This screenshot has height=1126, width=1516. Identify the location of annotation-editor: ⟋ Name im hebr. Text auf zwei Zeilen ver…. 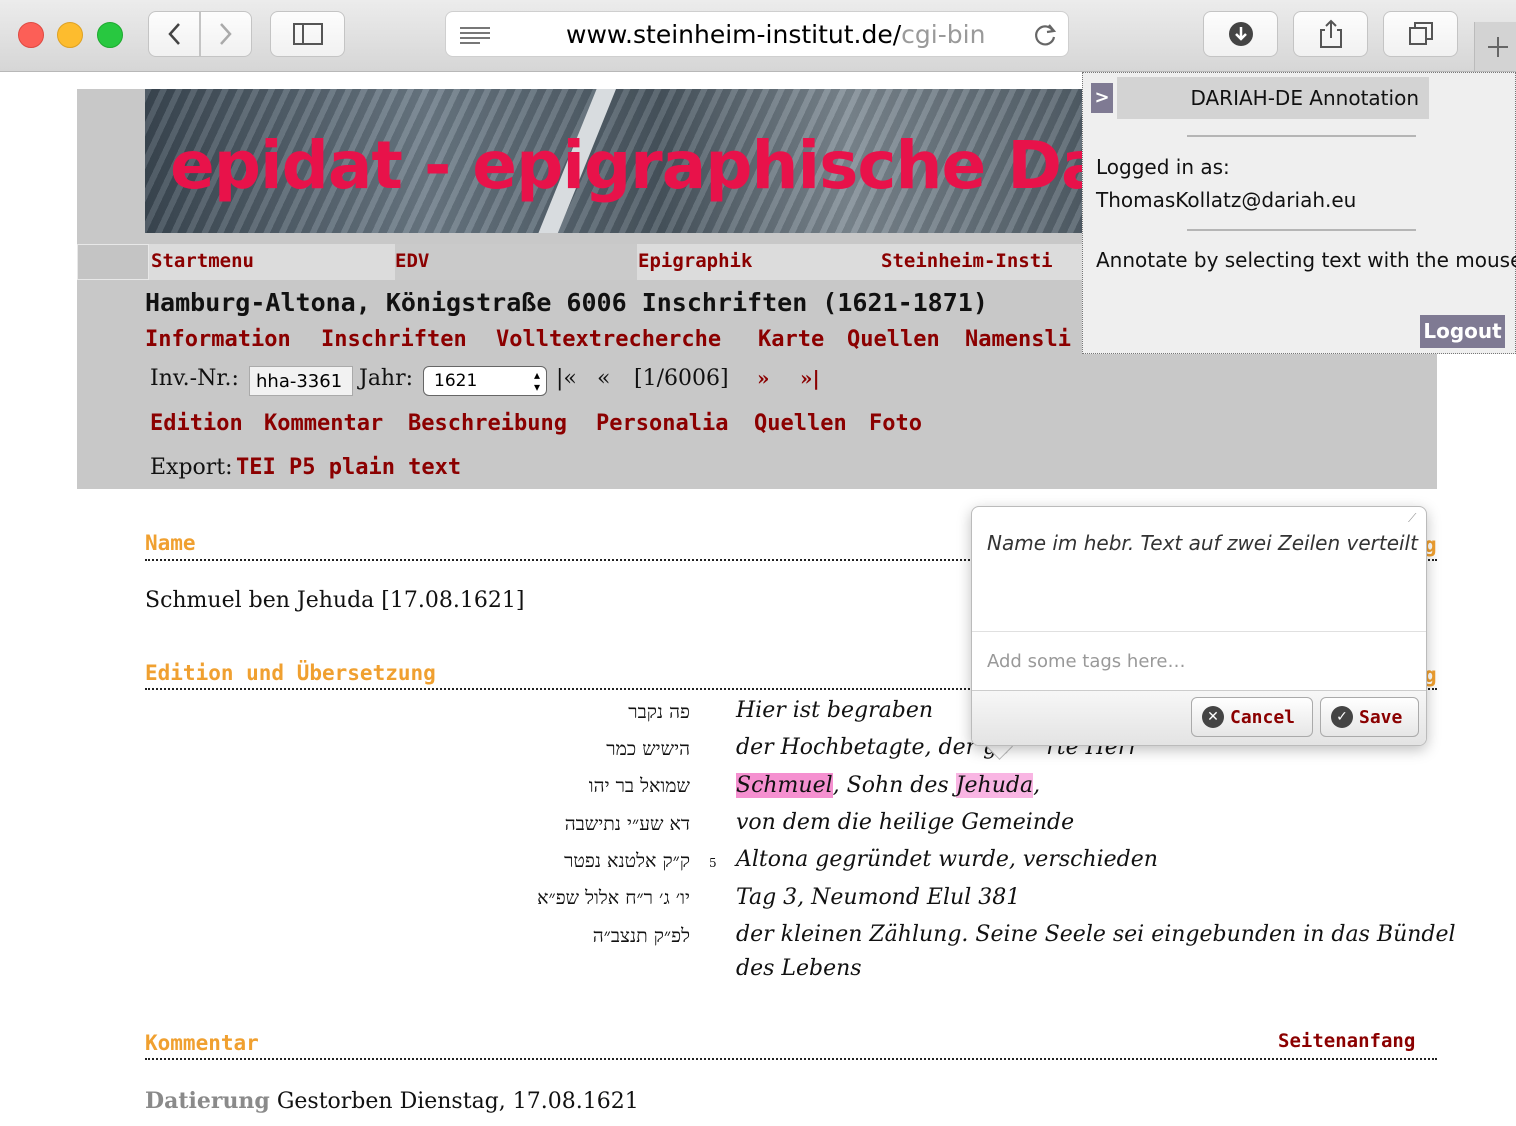
(1199, 626).